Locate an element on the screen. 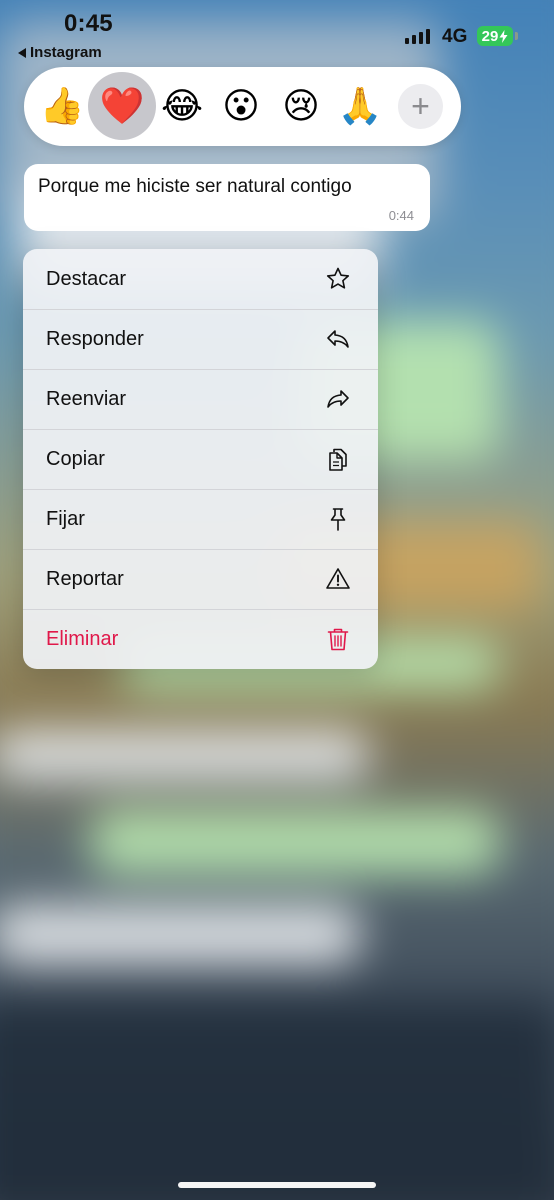  reaction-folded-hands: 🙏 is located at coordinates (360, 106).